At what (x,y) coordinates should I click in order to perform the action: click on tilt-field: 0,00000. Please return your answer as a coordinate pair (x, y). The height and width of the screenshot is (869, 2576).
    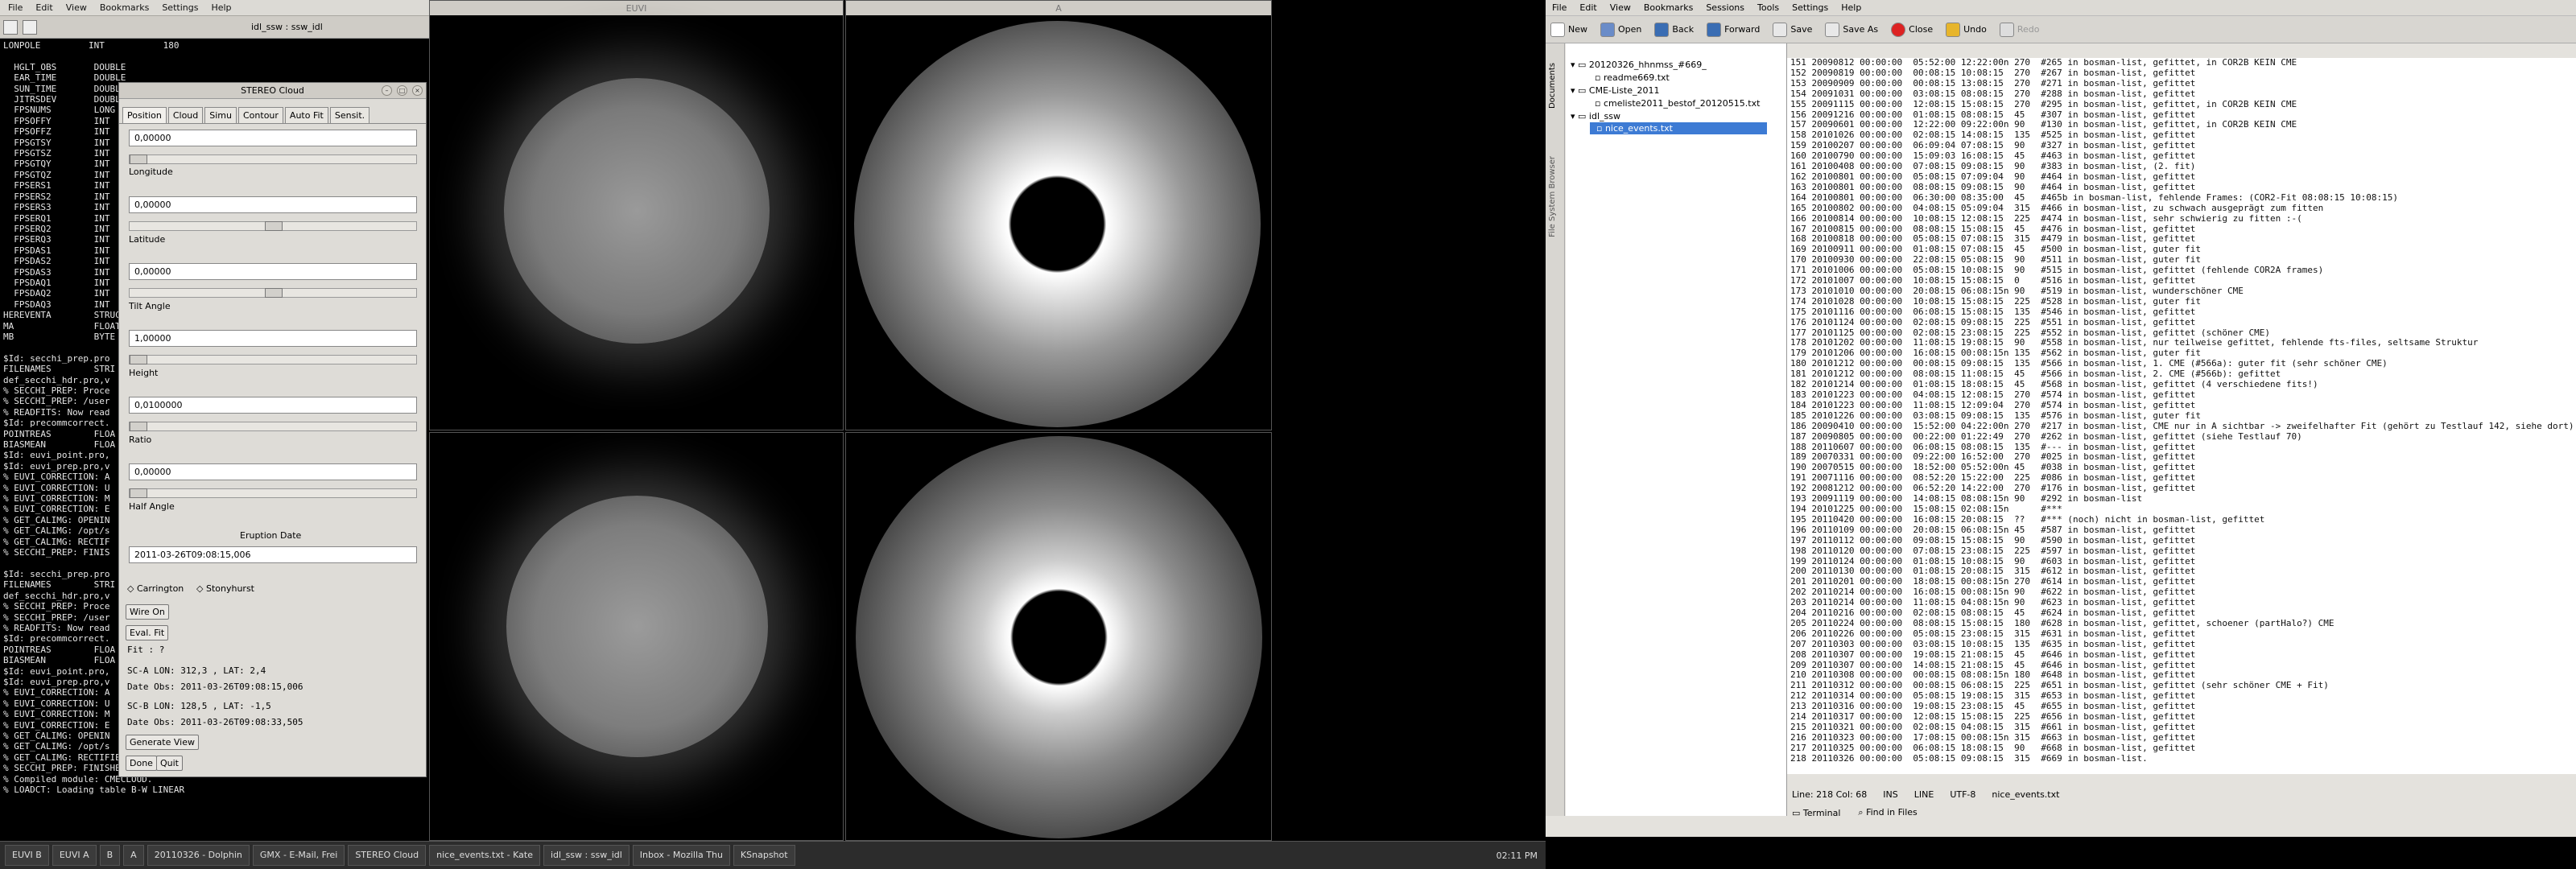
    Looking at the image, I should click on (273, 271).